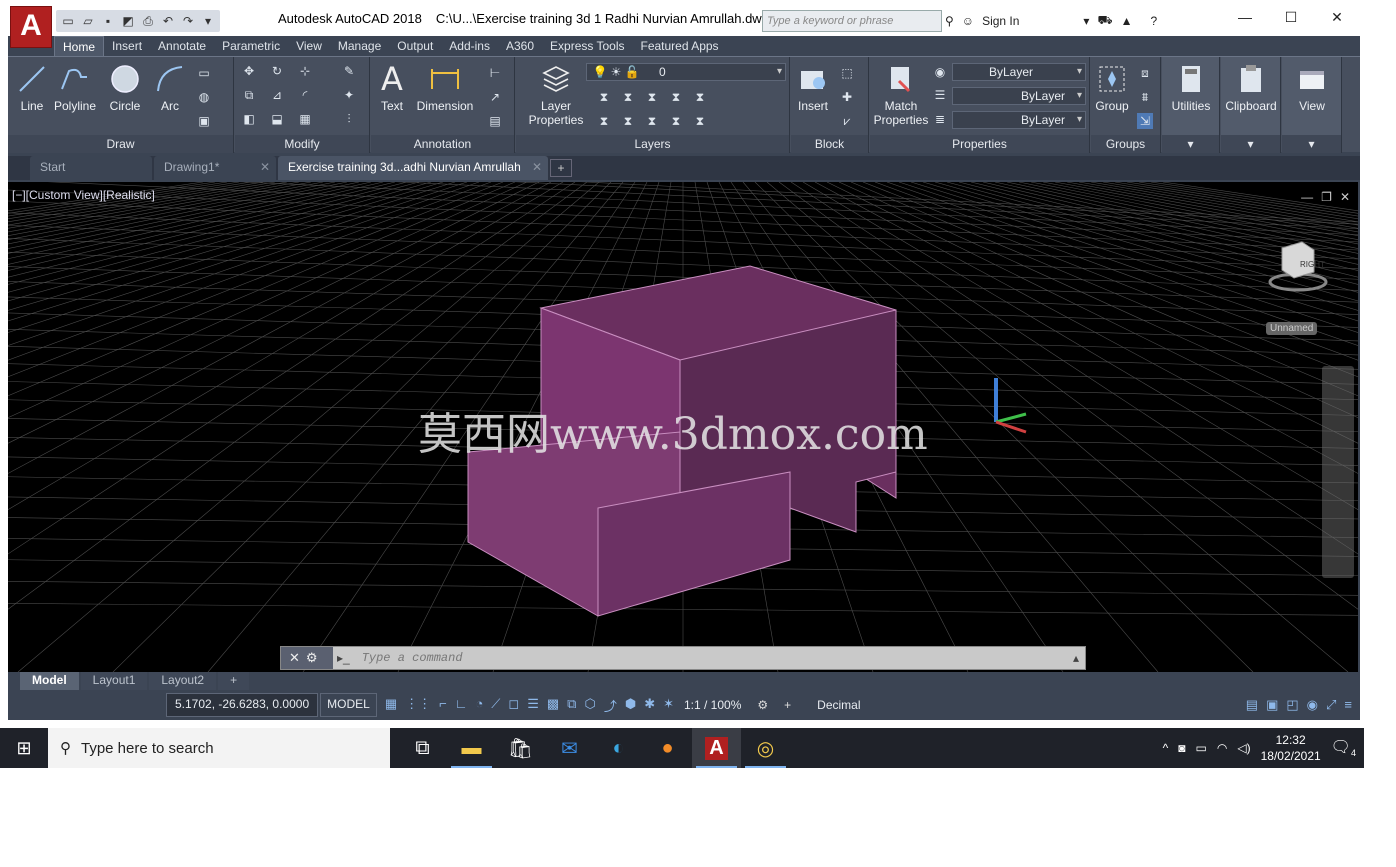 This screenshot has width=1396, height=867. I want to click on command-history-icon: ▴, so click(1079, 658).